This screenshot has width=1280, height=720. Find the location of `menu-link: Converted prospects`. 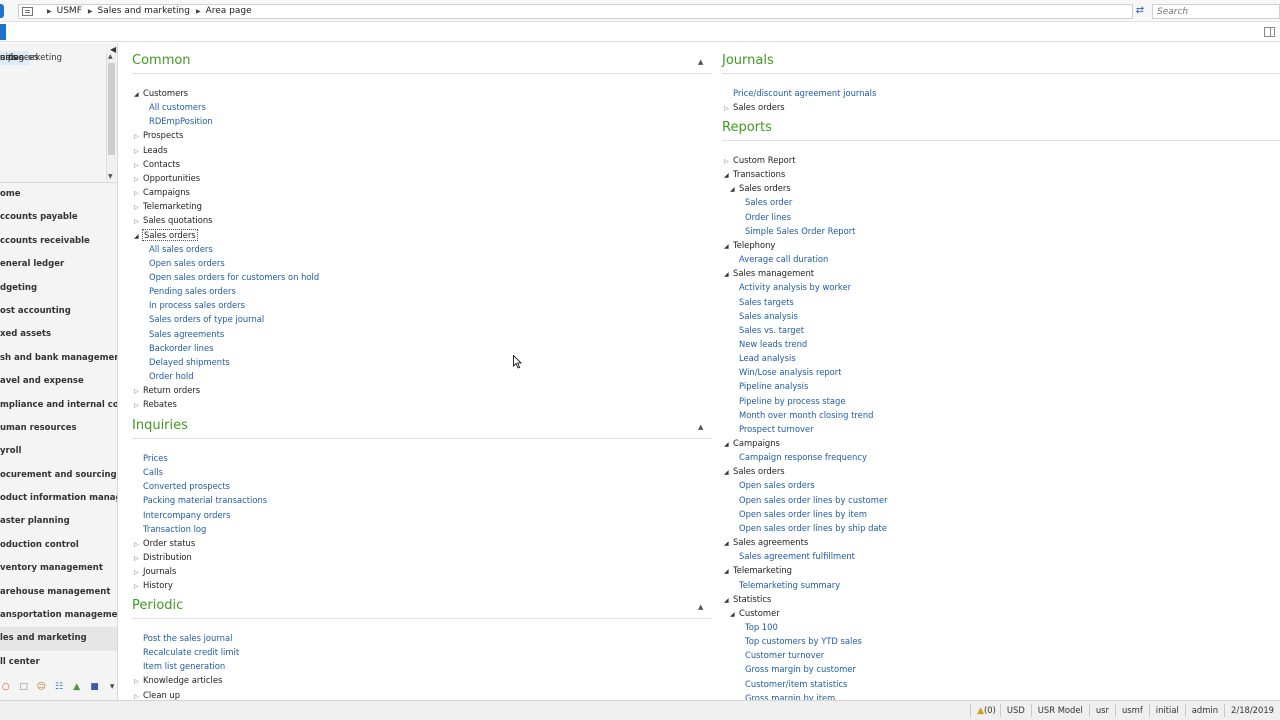

menu-link: Converted prospects is located at coordinates (182, 486).